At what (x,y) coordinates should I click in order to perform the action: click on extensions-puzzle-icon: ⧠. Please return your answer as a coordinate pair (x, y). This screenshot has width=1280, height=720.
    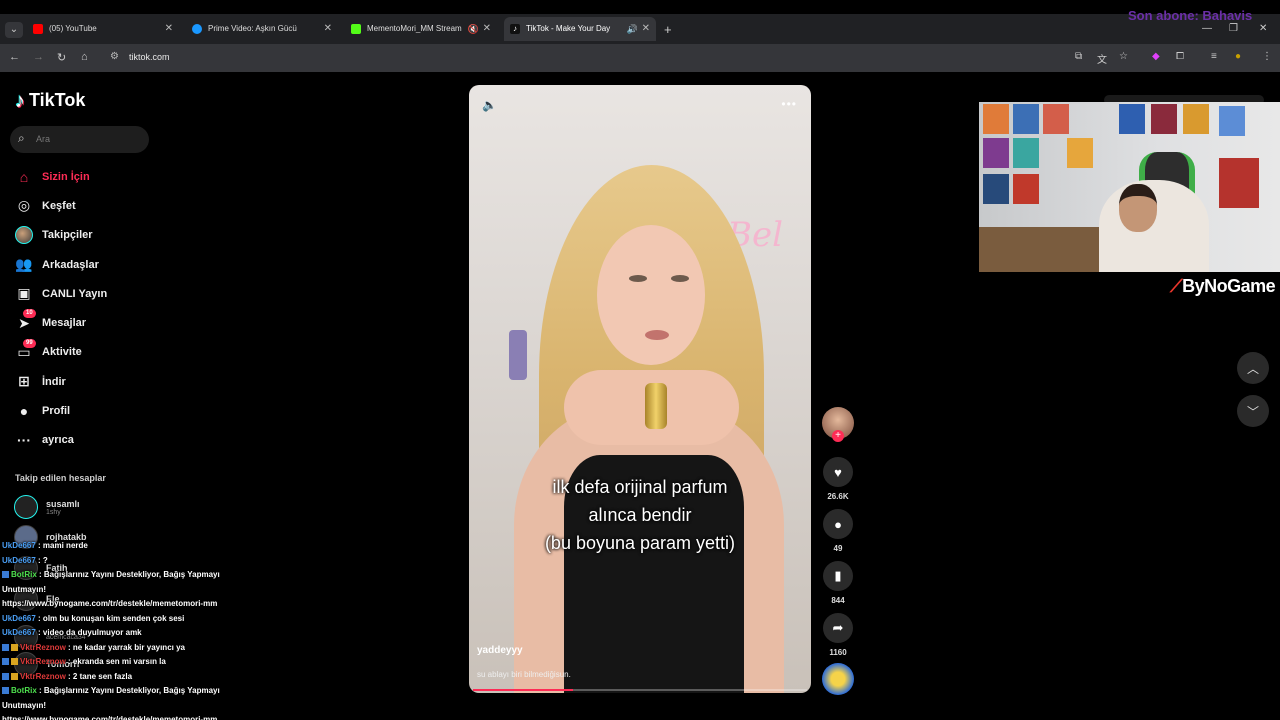
    Looking at the image, I should click on (1180, 56).